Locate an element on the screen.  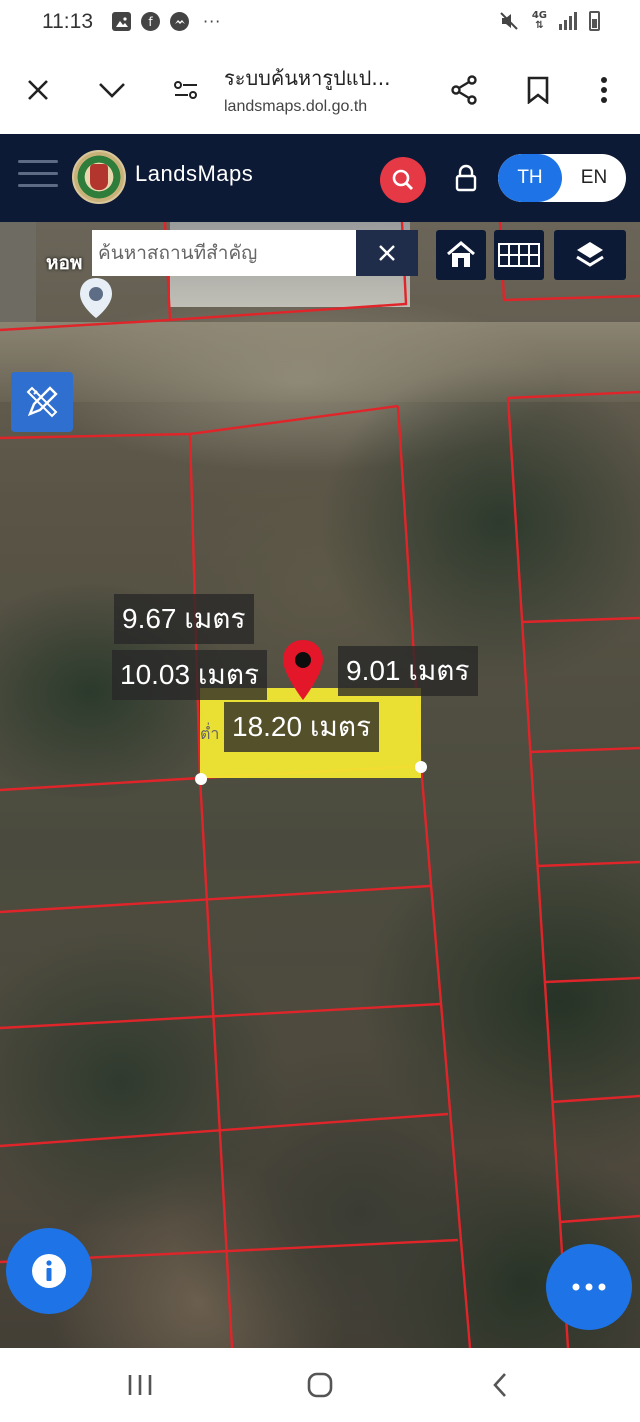
parcel-number: ต่ำ is located at coordinates (210, 733).